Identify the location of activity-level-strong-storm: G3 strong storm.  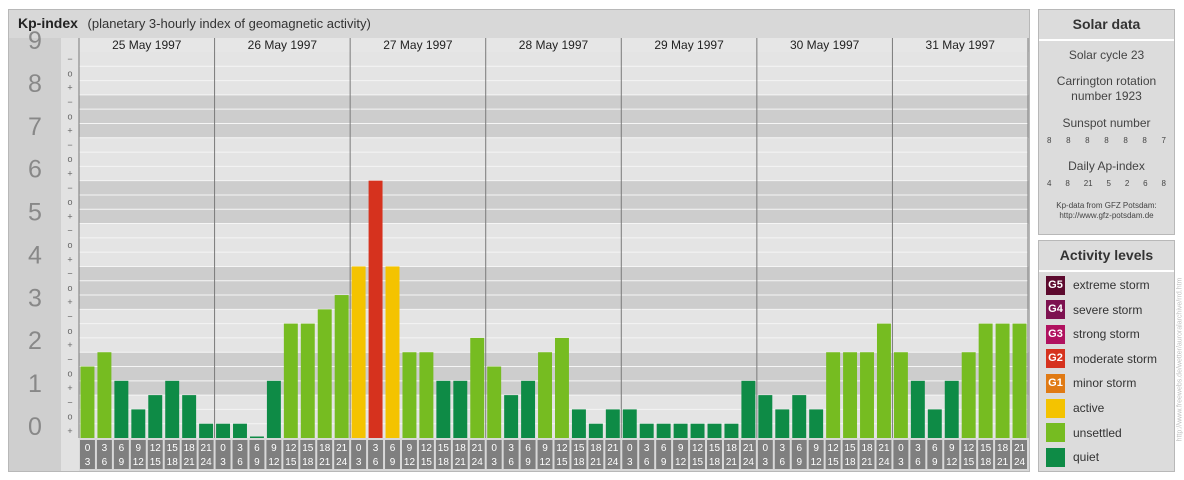
(1093, 334).